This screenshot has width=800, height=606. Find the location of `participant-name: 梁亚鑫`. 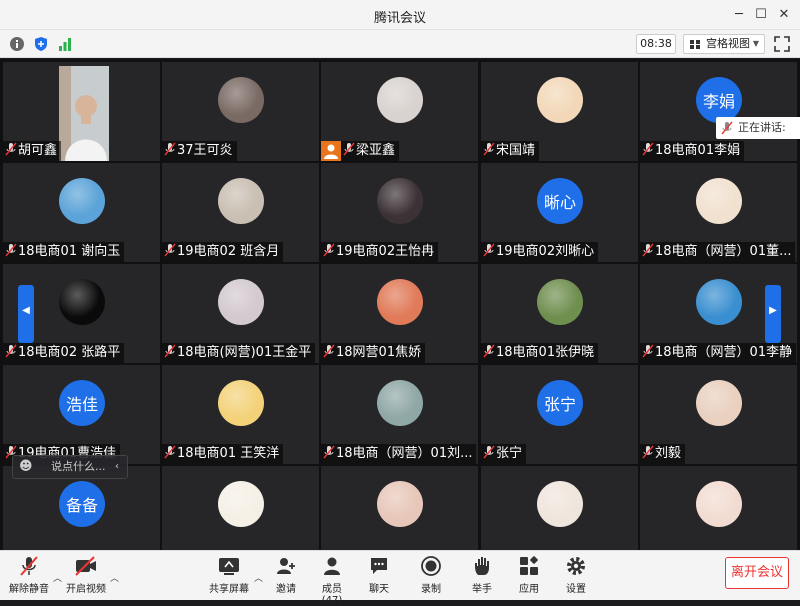

participant-name: 梁亚鑫 is located at coordinates (370, 151).